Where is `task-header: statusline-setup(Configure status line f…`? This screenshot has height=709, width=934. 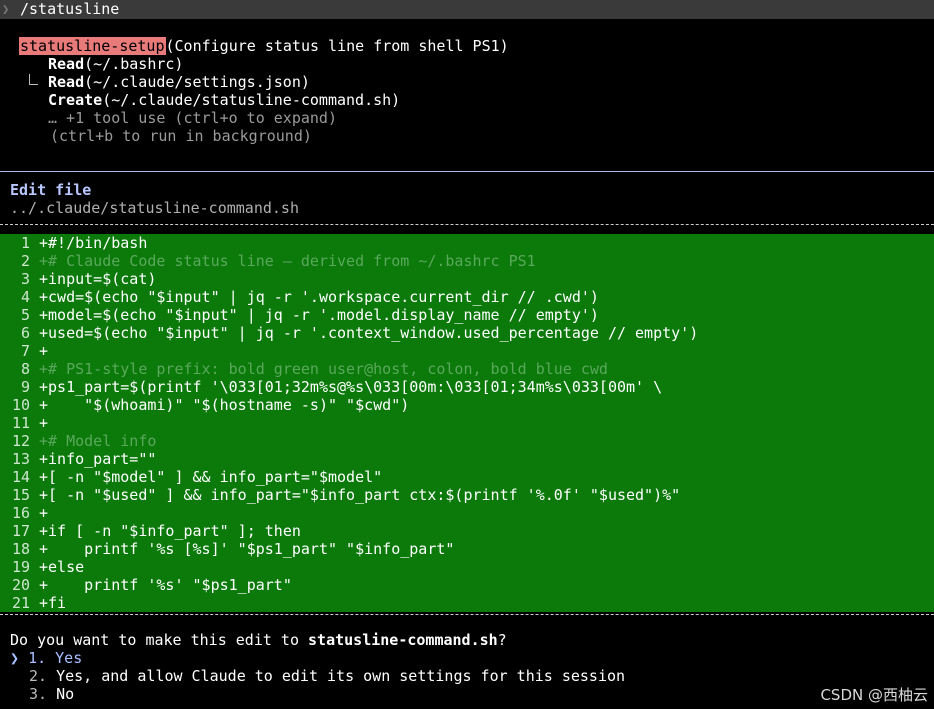
task-header: statusline-setup(Configure status line f… is located at coordinates (264, 46).